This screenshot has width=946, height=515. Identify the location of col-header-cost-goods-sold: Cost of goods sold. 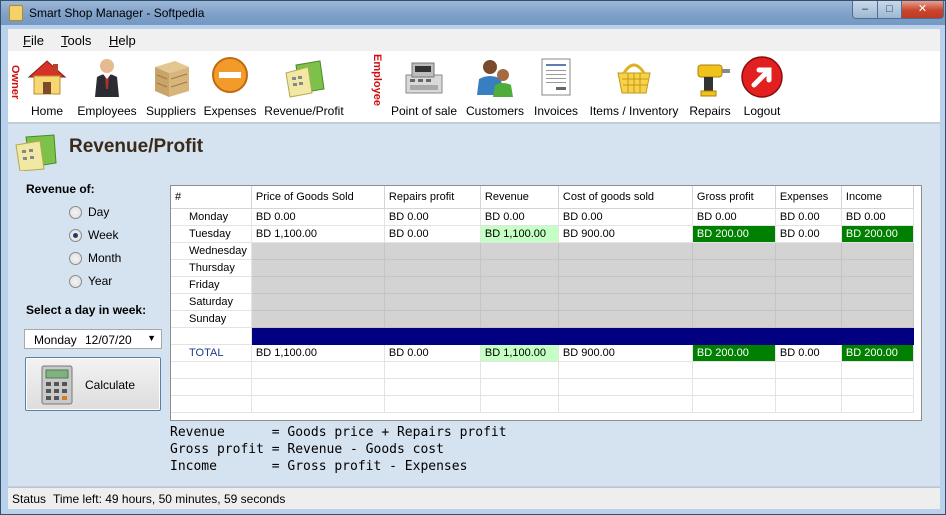
(625, 197).